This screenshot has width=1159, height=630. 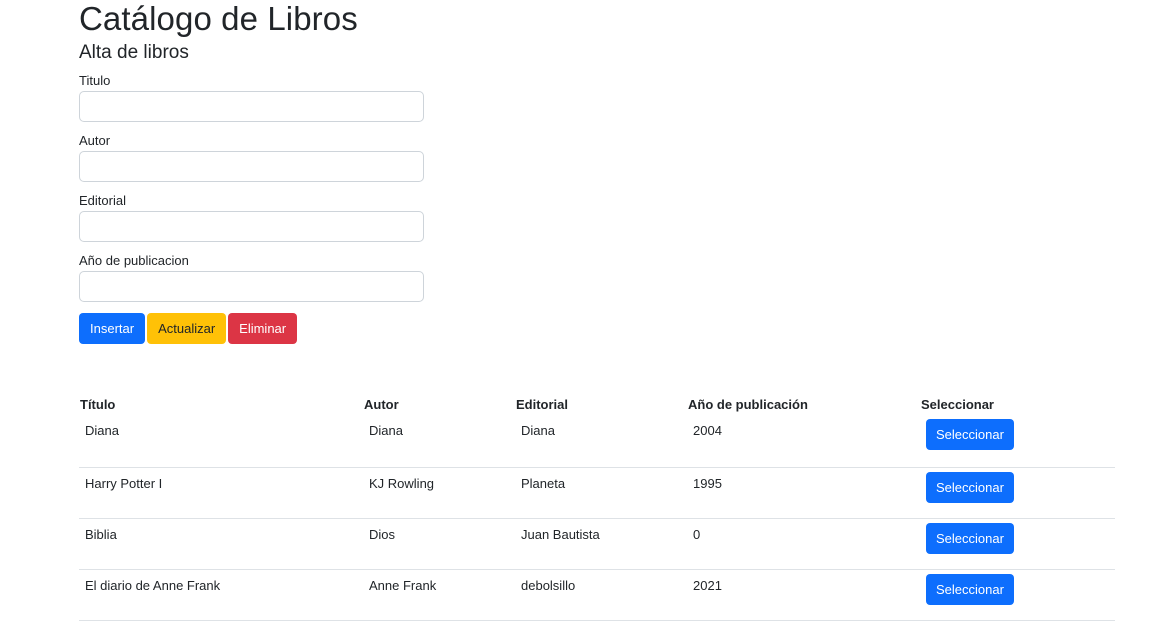 I want to click on cell-publisher: Diana, so click(x=601, y=442).